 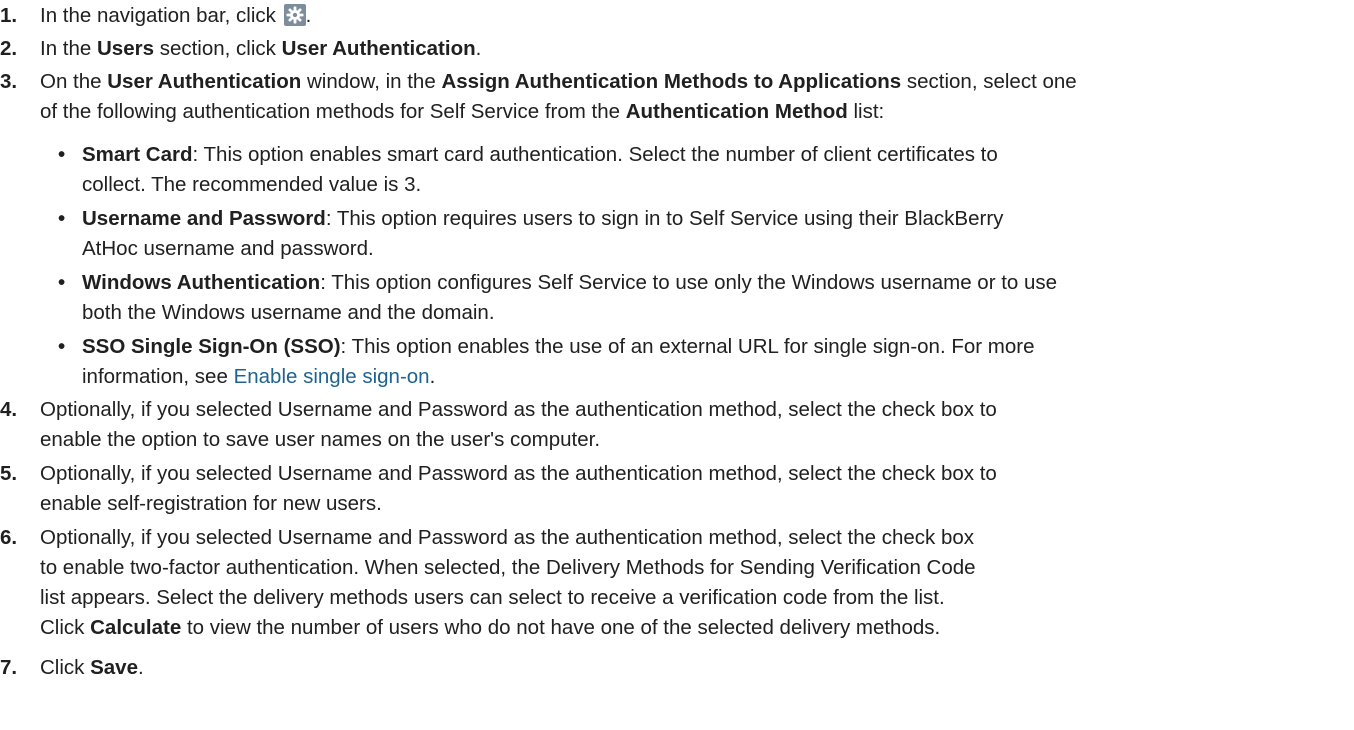 I want to click on gear-icon, so click(x=294, y=15).